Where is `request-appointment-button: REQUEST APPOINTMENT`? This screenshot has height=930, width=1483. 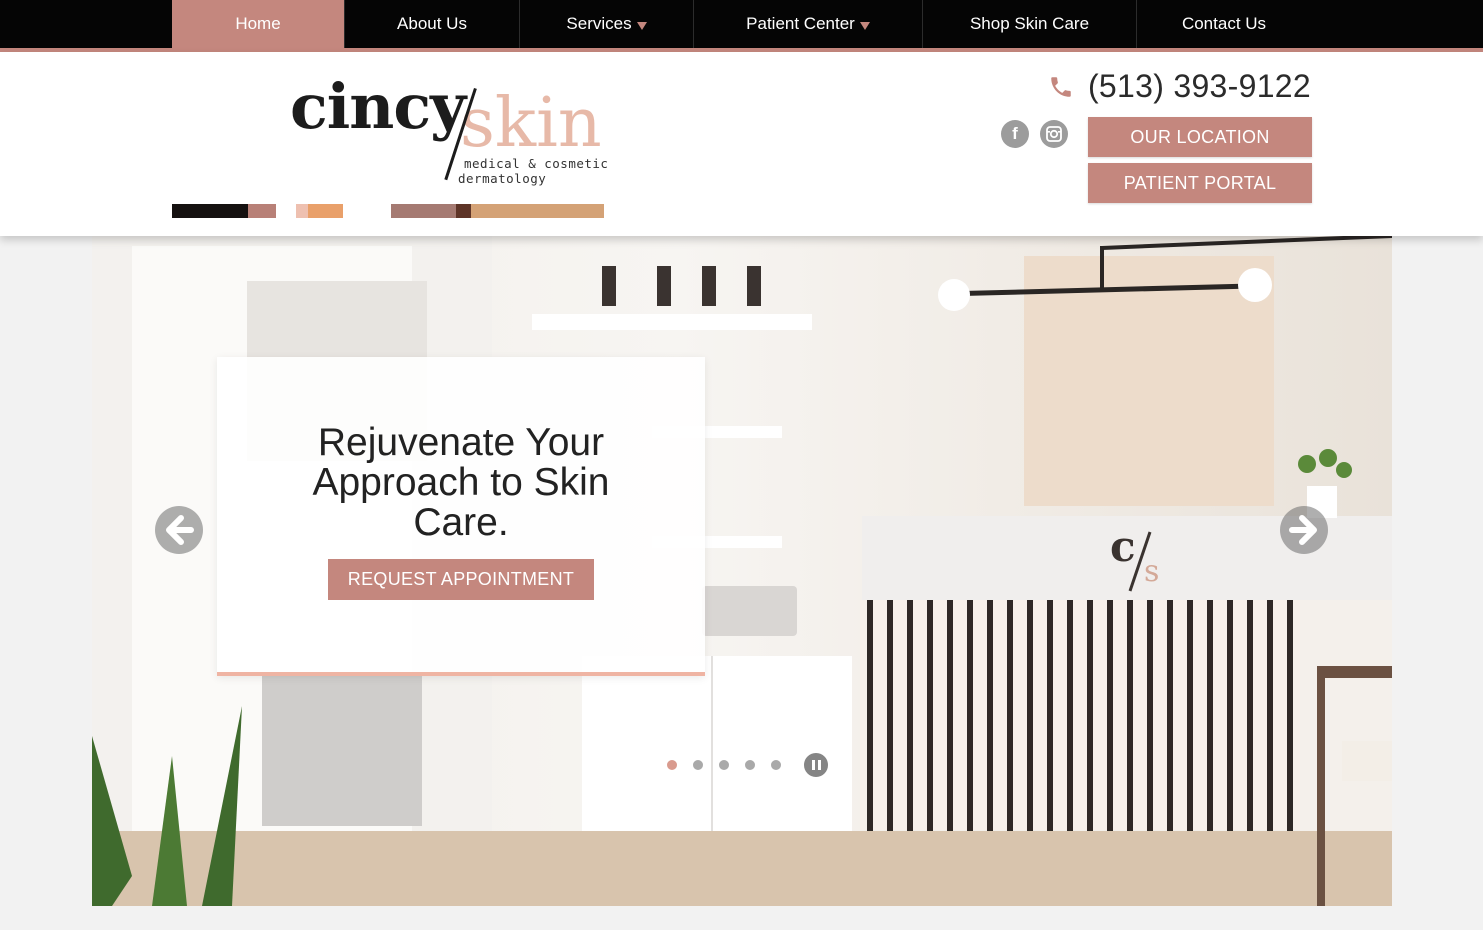 request-appointment-button: REQUEST APPOINTMENT is located at coordinates (461, 579).